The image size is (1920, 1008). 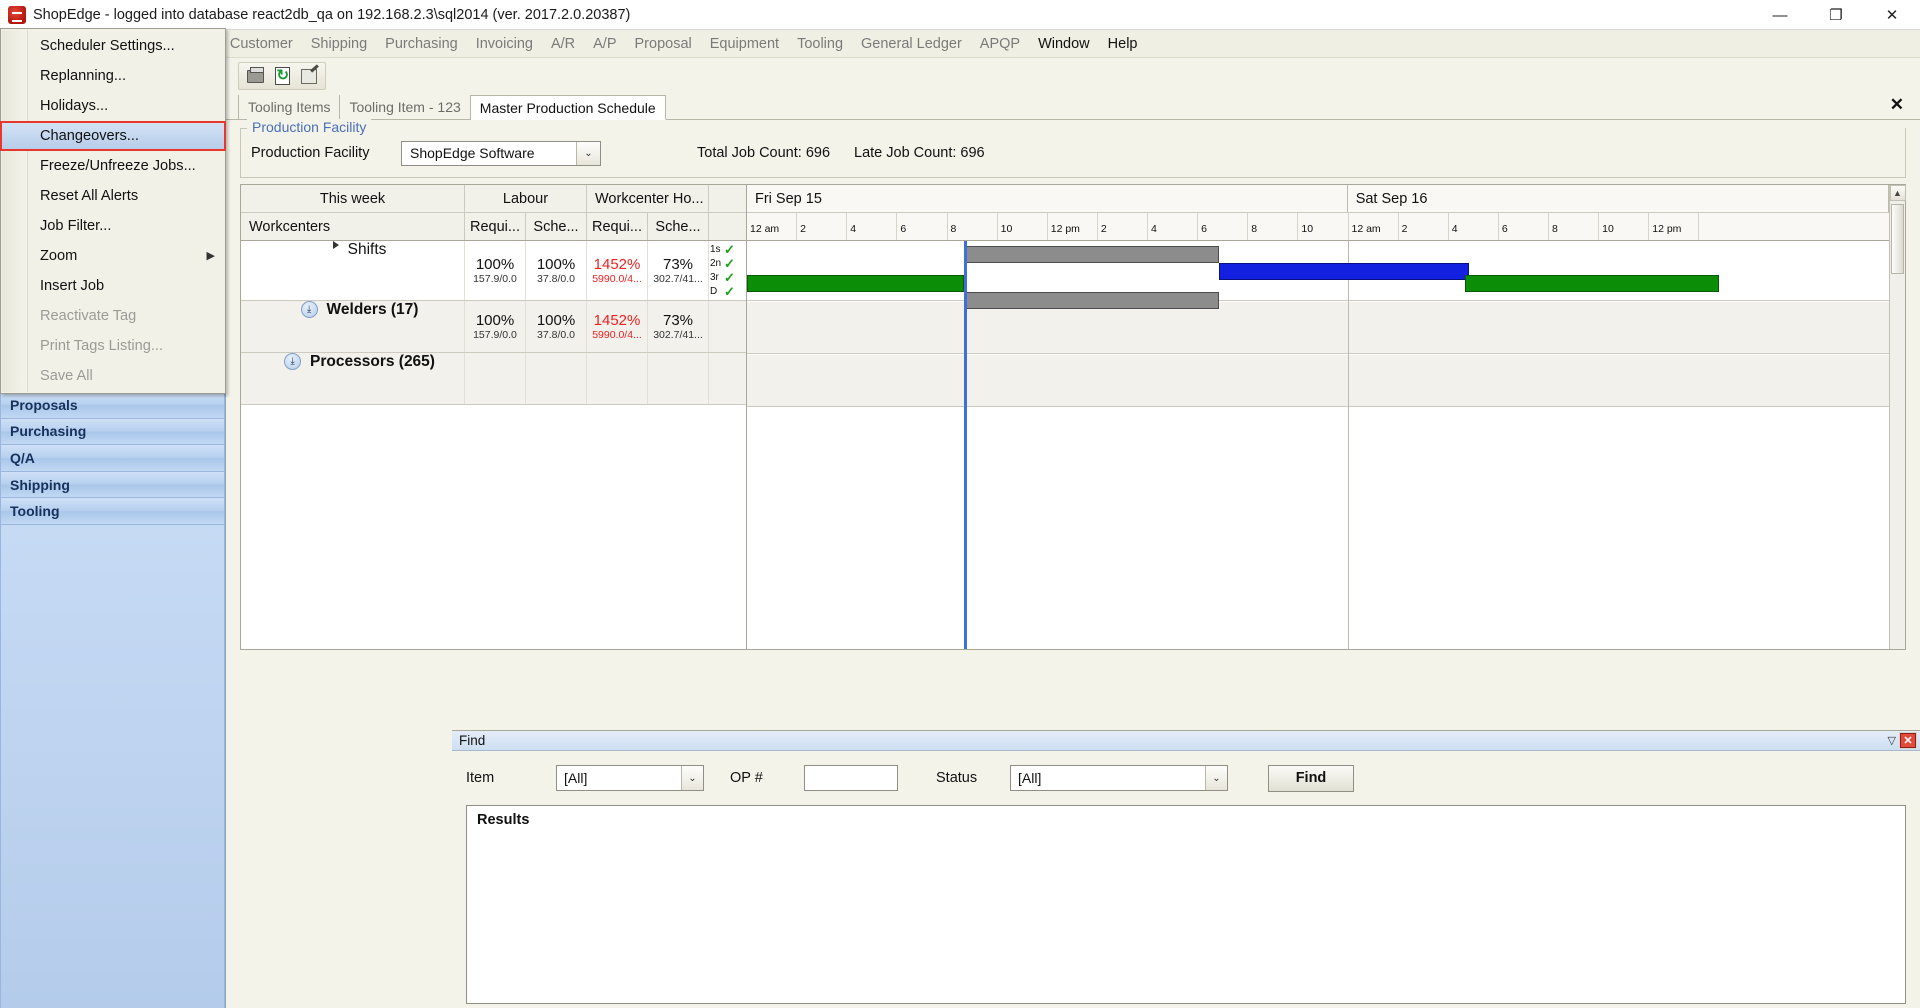 I want to click on minimize-button: —, so click(x=1780, y=15).